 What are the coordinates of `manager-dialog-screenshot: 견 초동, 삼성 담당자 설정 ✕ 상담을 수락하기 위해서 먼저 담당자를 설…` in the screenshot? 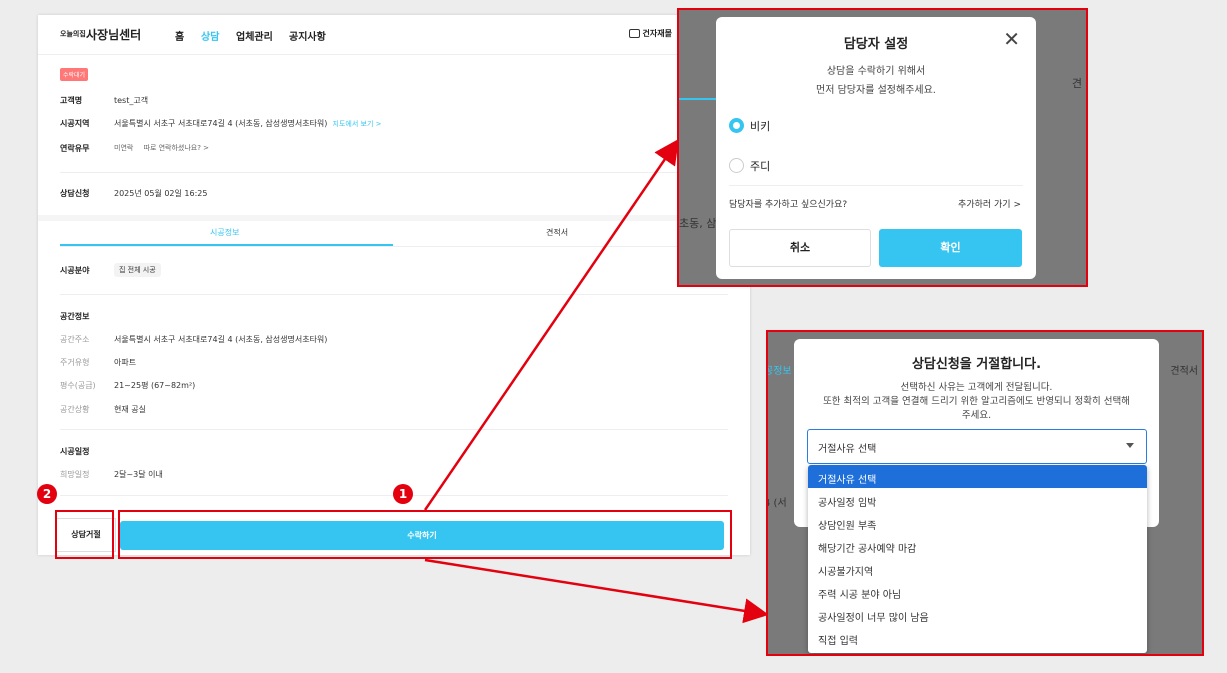 It's located at (882, 147).